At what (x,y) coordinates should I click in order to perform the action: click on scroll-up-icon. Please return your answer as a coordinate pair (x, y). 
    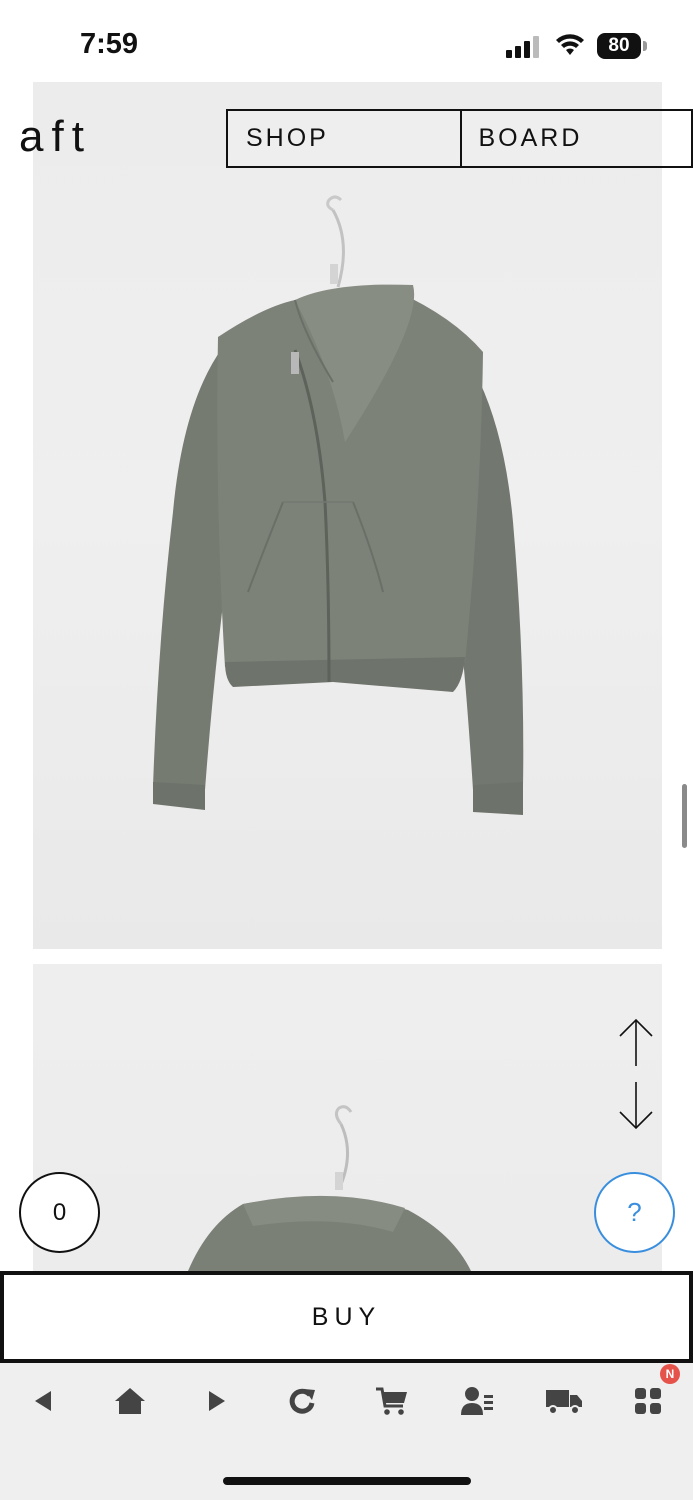
    Looking at the image, I should click on (636, 1042).